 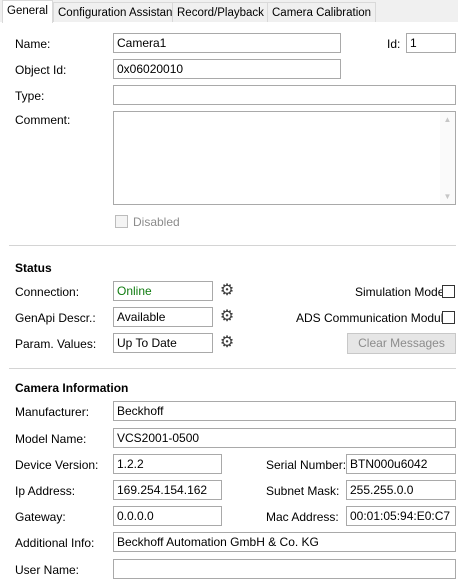 What do you see at coordinates (45, 491) in the screenshot?
I see `ip-address-label: Ip Address:` at bounding box center [45, 491].